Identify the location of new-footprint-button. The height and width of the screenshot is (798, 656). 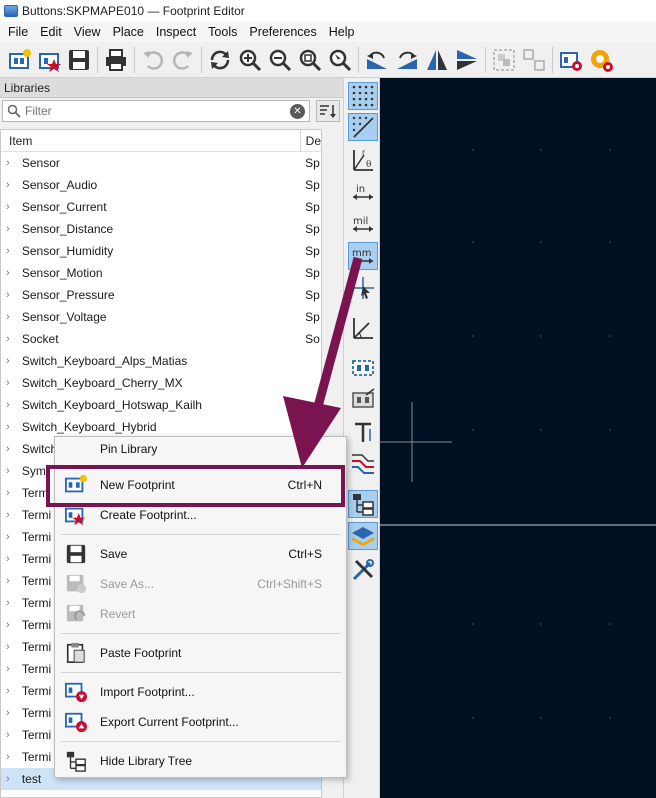
(19, 60).